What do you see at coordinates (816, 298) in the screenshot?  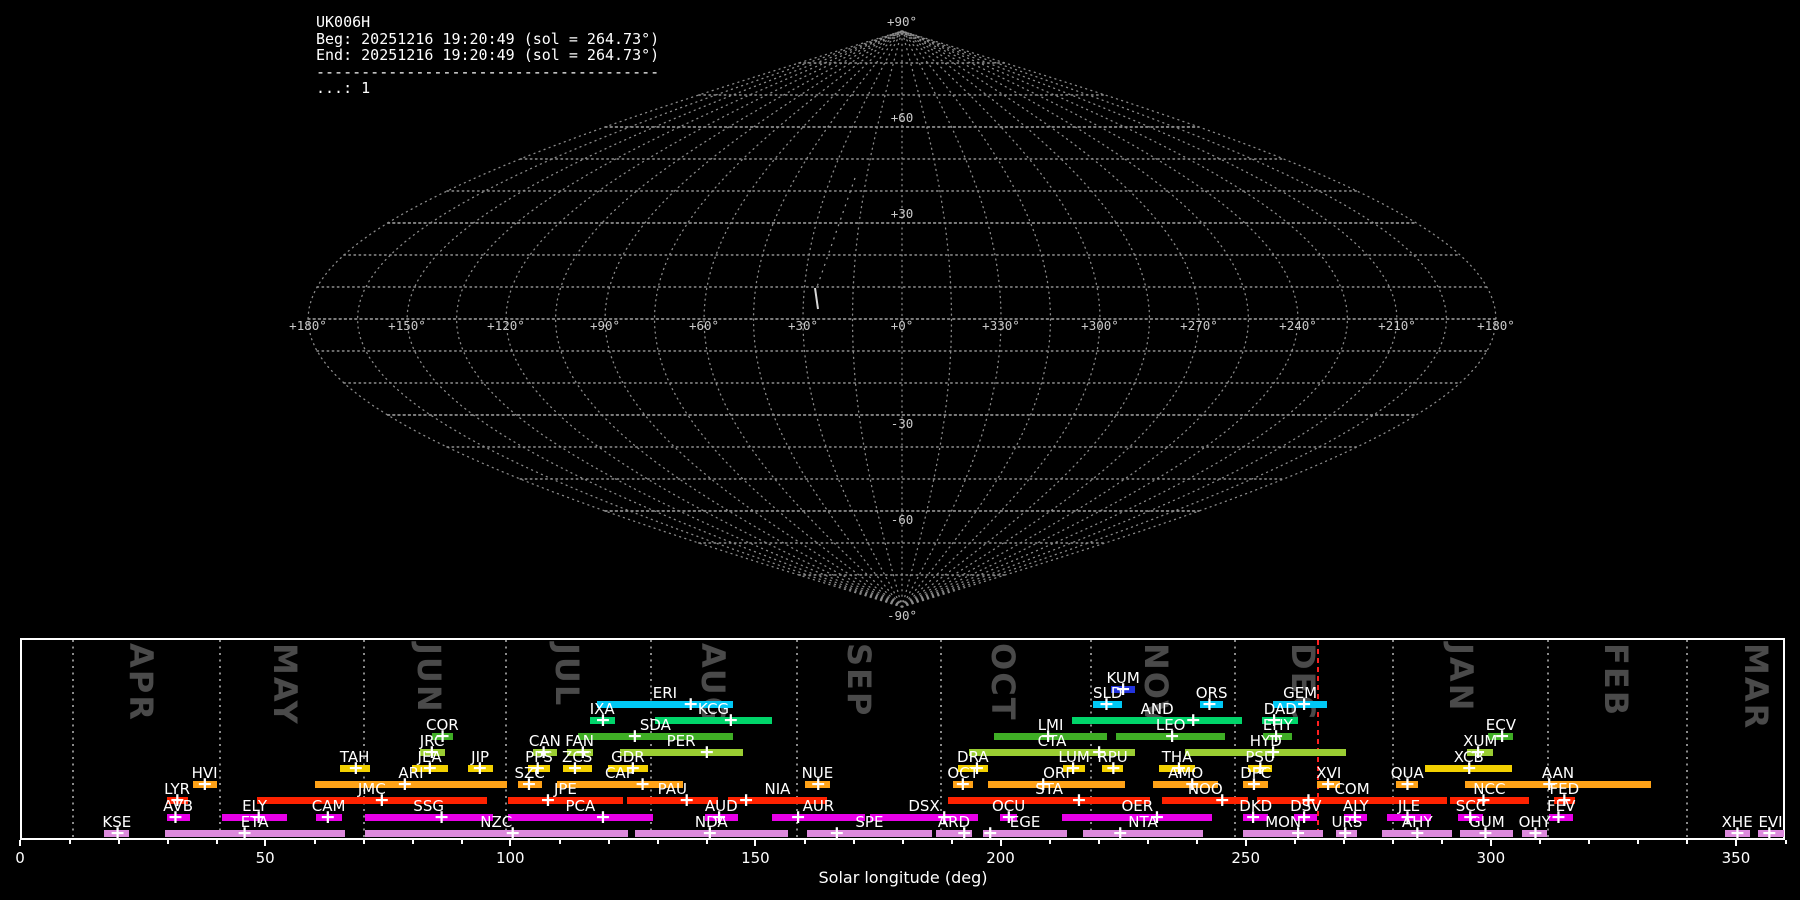 I see `meteor-trail-segment` at bounding box center [816, 298].